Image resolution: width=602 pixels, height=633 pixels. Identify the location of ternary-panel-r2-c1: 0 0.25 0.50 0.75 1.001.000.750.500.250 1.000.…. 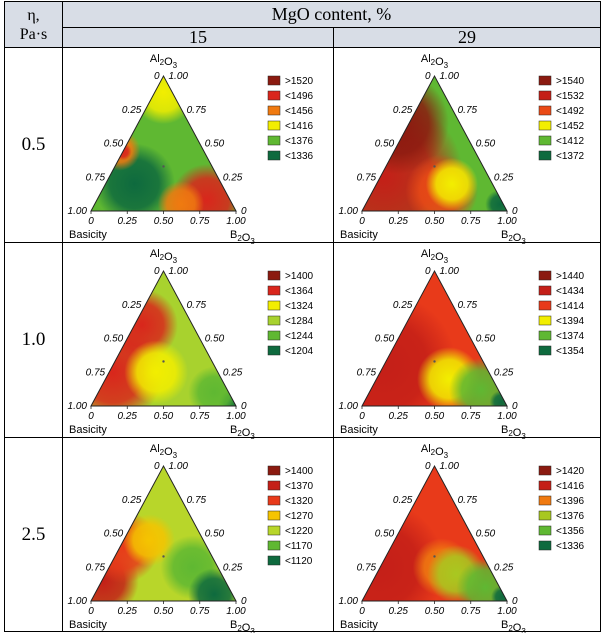
(462, 538).